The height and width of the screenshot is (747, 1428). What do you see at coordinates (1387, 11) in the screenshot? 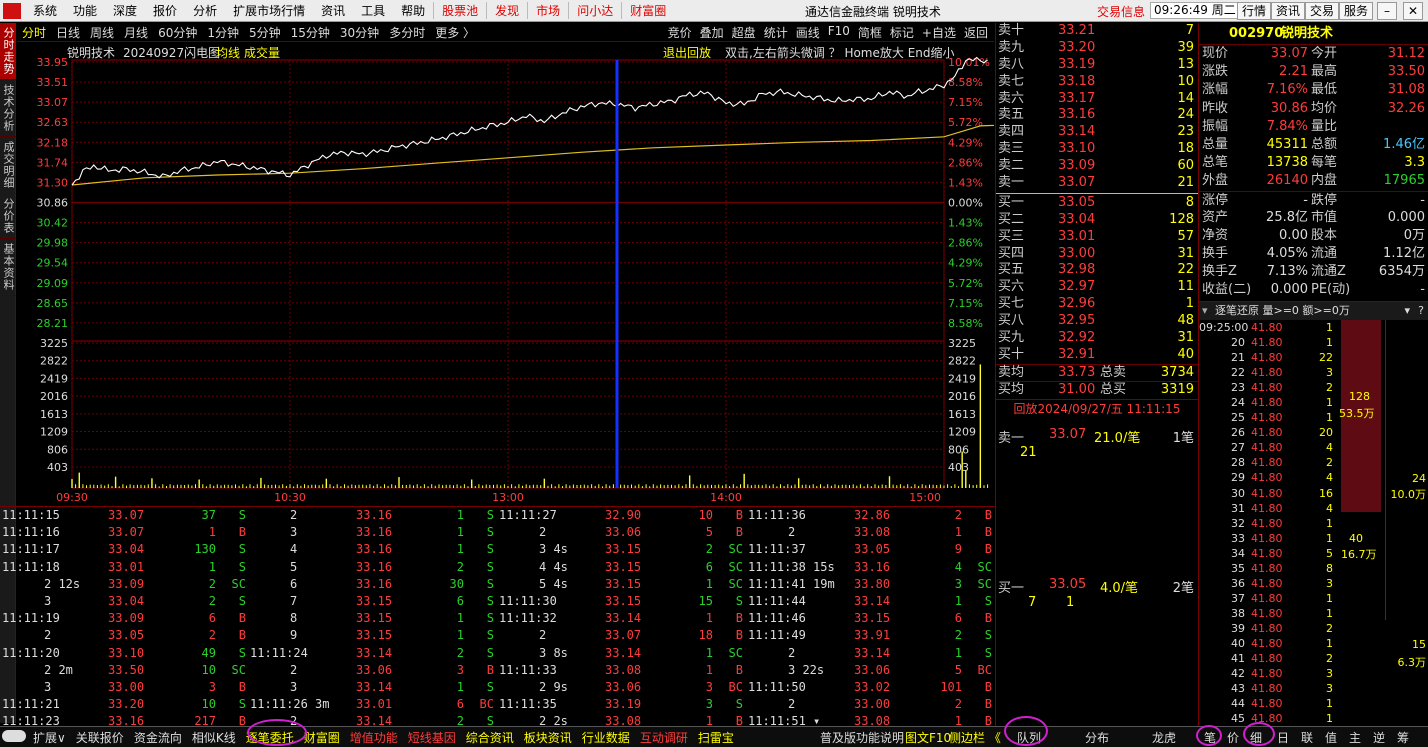
I see `minimize-icon: –` at bounding box center [1387, 11].